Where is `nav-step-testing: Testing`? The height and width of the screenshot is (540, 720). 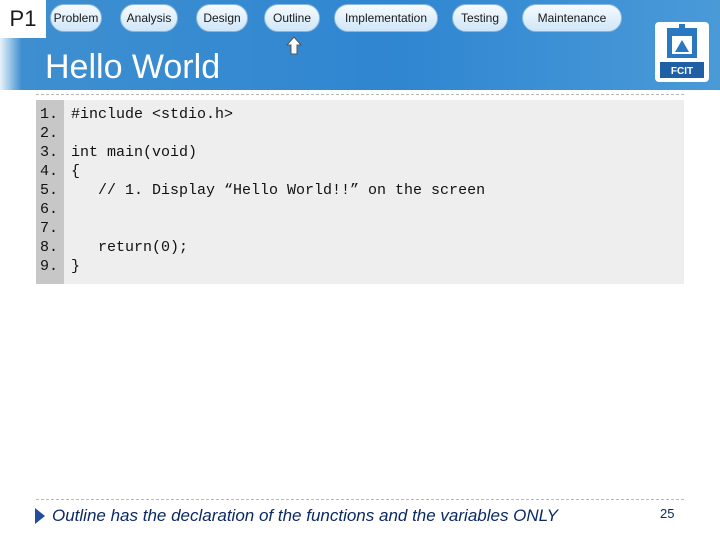
nav-step-testing: Testing is located at coordinates (480, 18).